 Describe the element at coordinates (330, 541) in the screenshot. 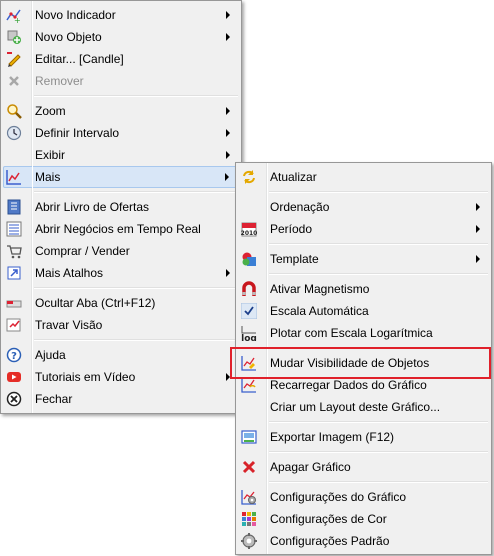

I see `menu-item-label: Configurações Padrão` at that location.